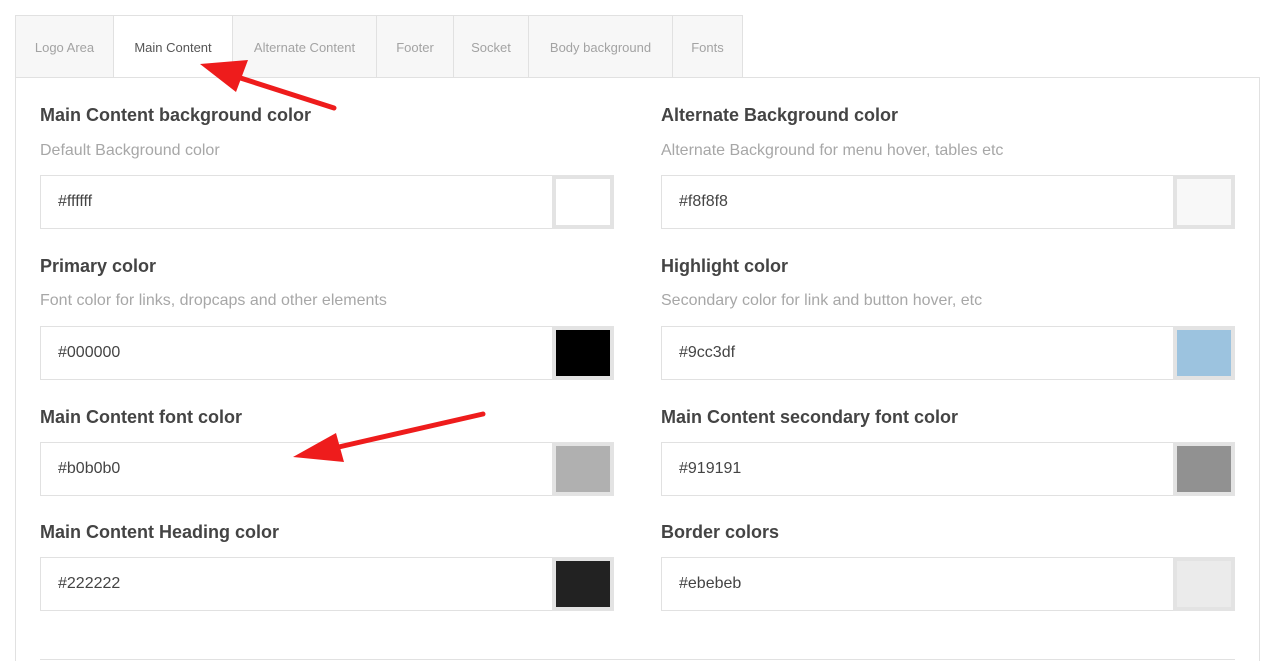 The width and height of the screenshot is (1266, 661). I want to click on main-content-background-input, so click(298, 202).